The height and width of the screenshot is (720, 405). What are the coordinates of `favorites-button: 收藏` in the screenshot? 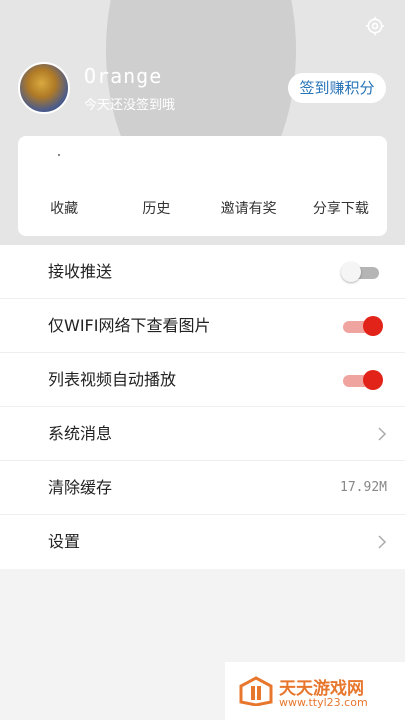 It's located at (64, 208).